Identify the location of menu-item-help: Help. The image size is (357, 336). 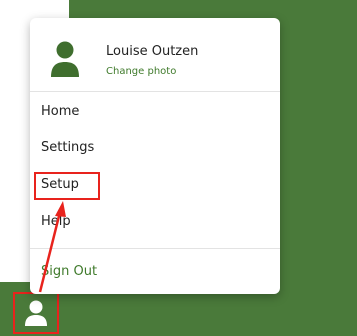
(56, 221).